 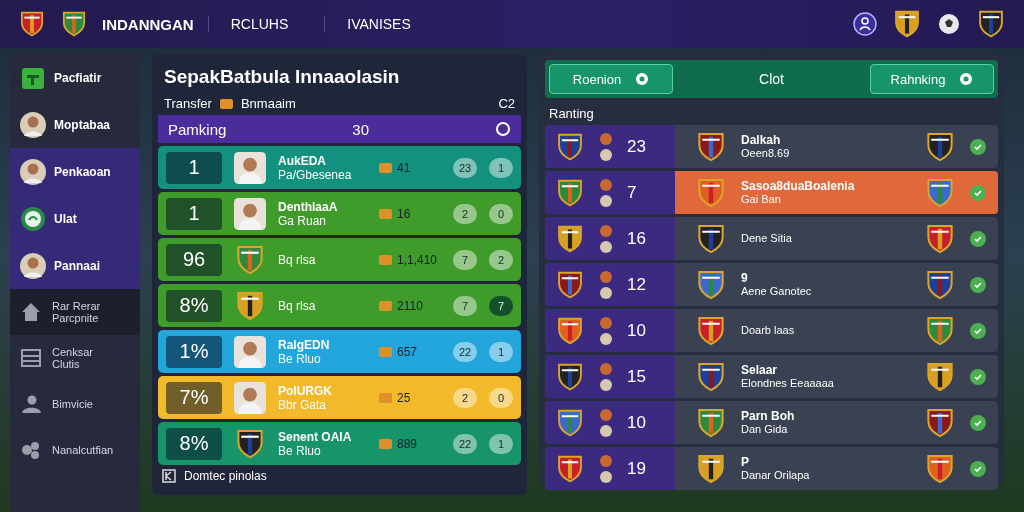 What do you see at coordinates (188, 103) in the screenshot?
I see `transfer-tab: Transfer` at bounding box center [188, 103].